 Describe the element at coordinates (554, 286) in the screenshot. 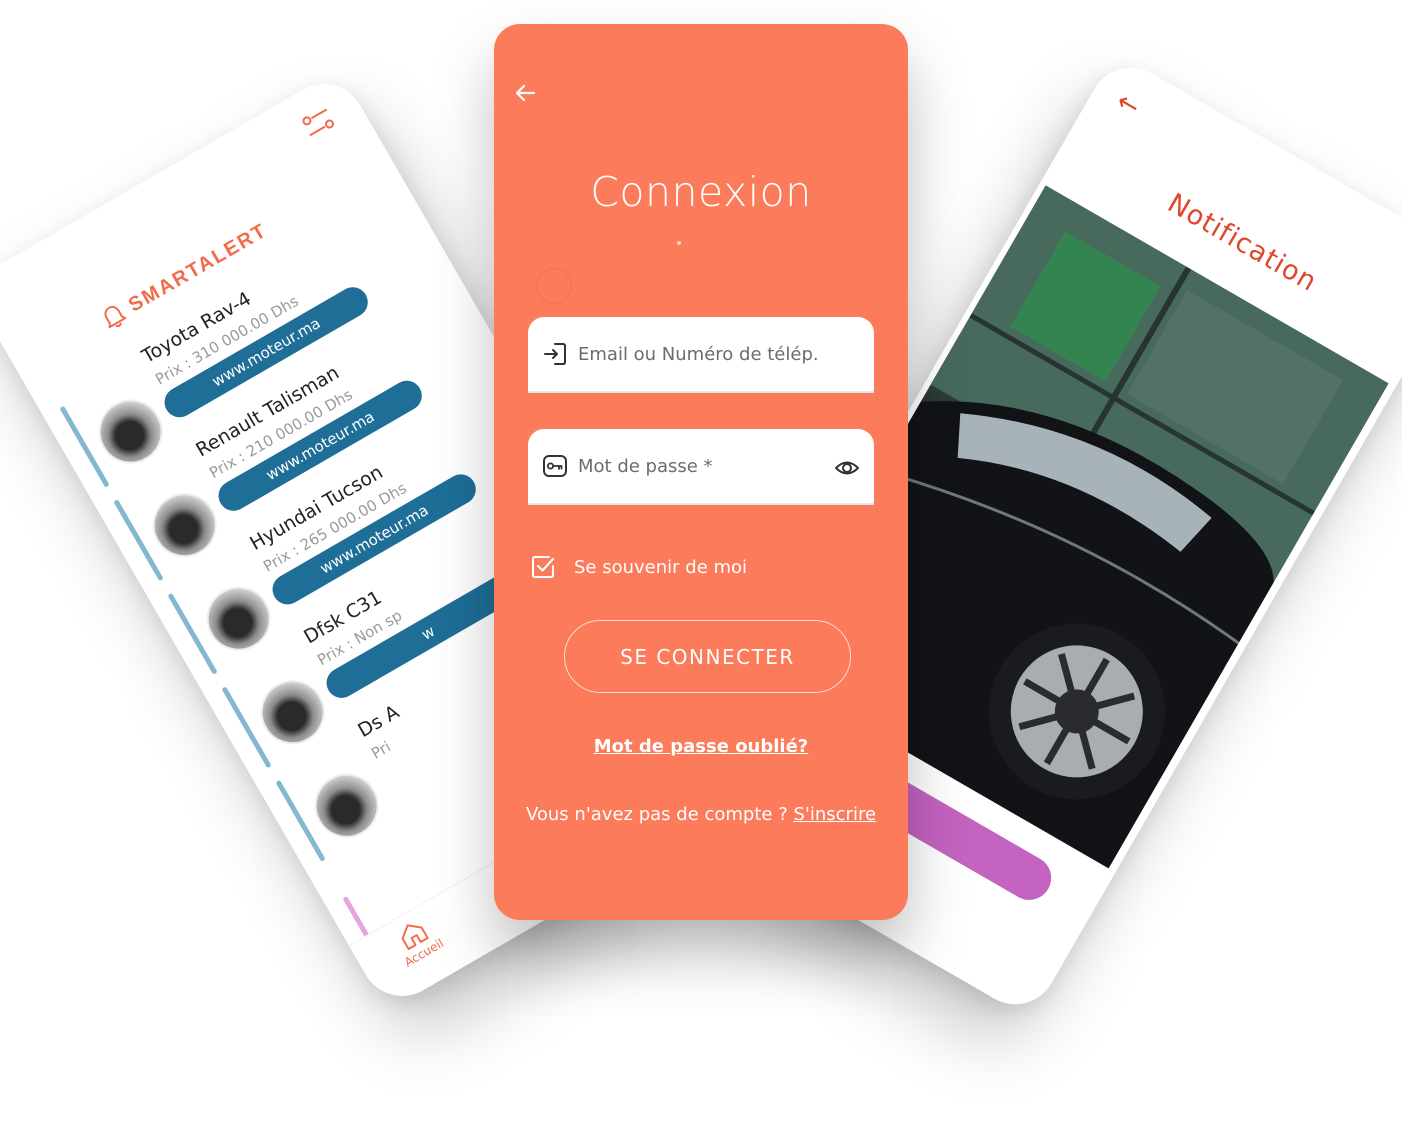

I see `decorative-circle` at that location.